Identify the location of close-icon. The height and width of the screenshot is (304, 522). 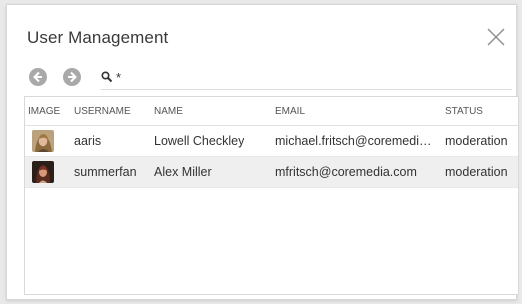
(496, 37).